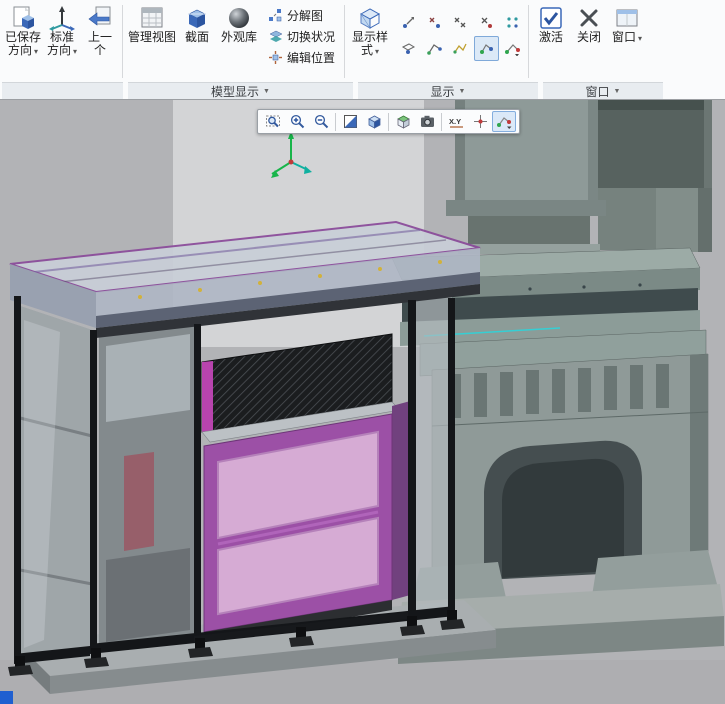 This screenshot has width=725, height=704. I want to click on display-style-label-2: 式 ▾, so click(370, 50).